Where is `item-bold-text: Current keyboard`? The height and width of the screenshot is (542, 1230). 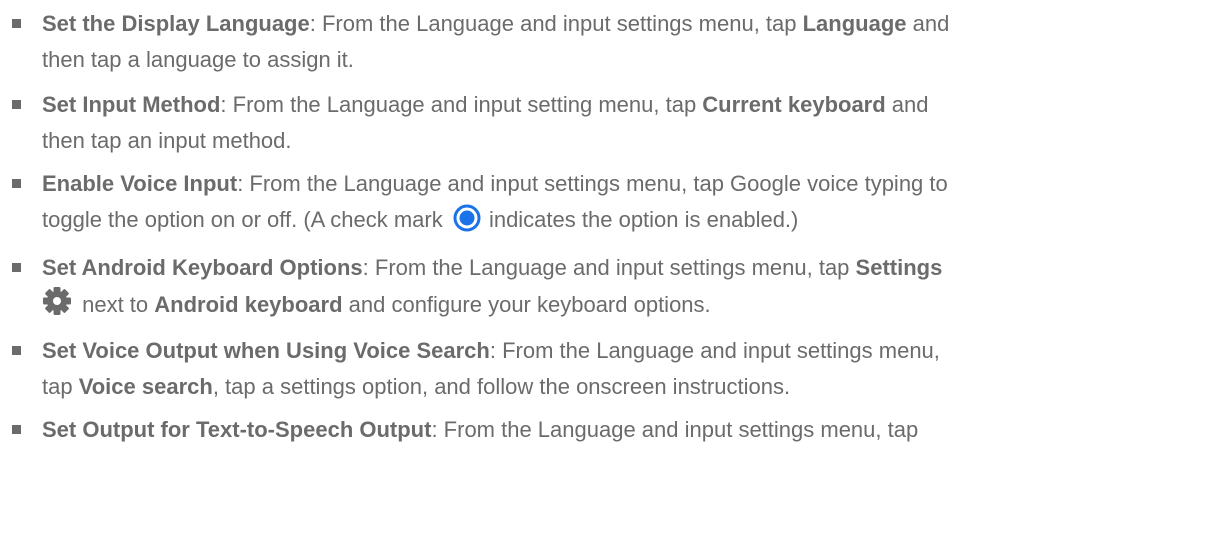 item-bold-text: Current keyboard is located at coordinates (794, 104).